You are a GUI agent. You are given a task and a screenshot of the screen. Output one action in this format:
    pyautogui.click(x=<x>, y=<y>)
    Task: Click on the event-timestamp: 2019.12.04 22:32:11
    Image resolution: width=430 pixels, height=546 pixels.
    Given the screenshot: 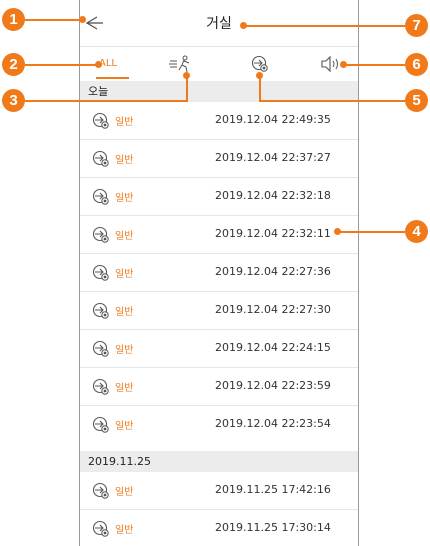 What is the action you would take?
    pyautogui.click(x=273, y=233)
    